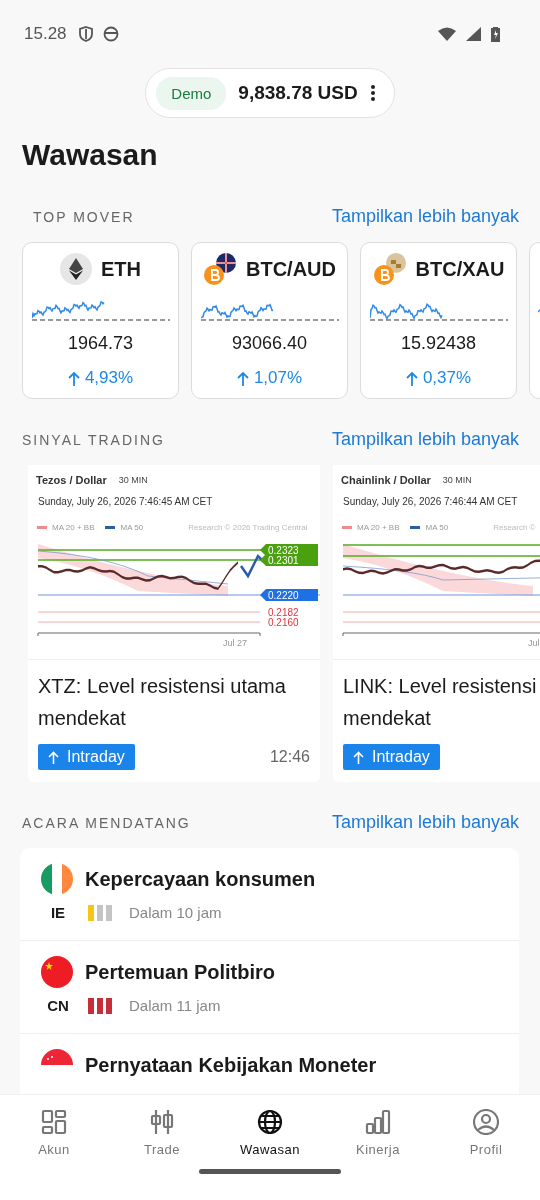 Image resolution: width=540 pixels, height=1200 pixels. I want to click on more-icon, so click(372, 93).